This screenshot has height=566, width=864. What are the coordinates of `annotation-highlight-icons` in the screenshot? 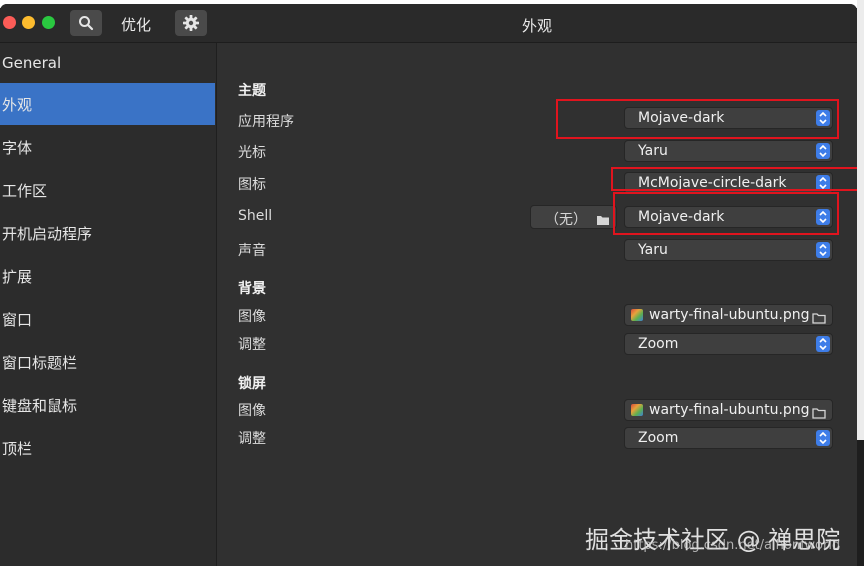 It's located at (734, 179).